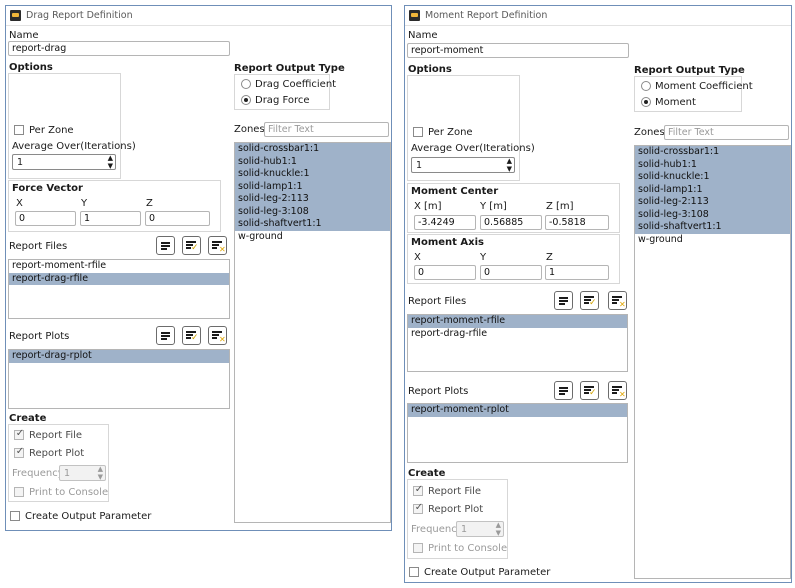  Describe the element at coordinates (246, 100) in the screenshot. I see `drag-force-radio` at that location.